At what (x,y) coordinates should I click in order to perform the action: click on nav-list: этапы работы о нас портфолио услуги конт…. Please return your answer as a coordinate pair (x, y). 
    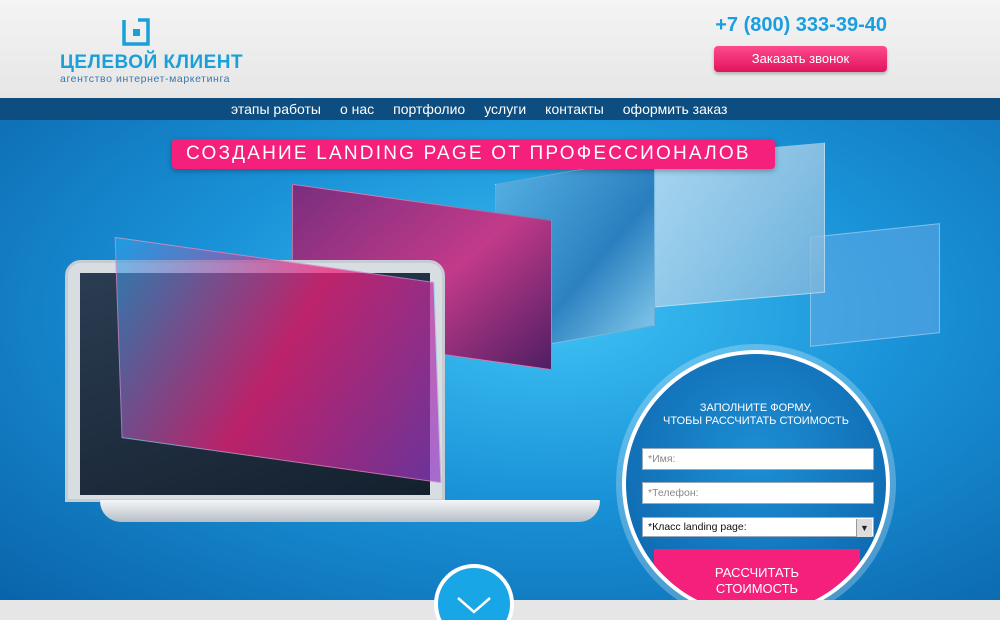
    Looking at the image, I should click on (479, 109).